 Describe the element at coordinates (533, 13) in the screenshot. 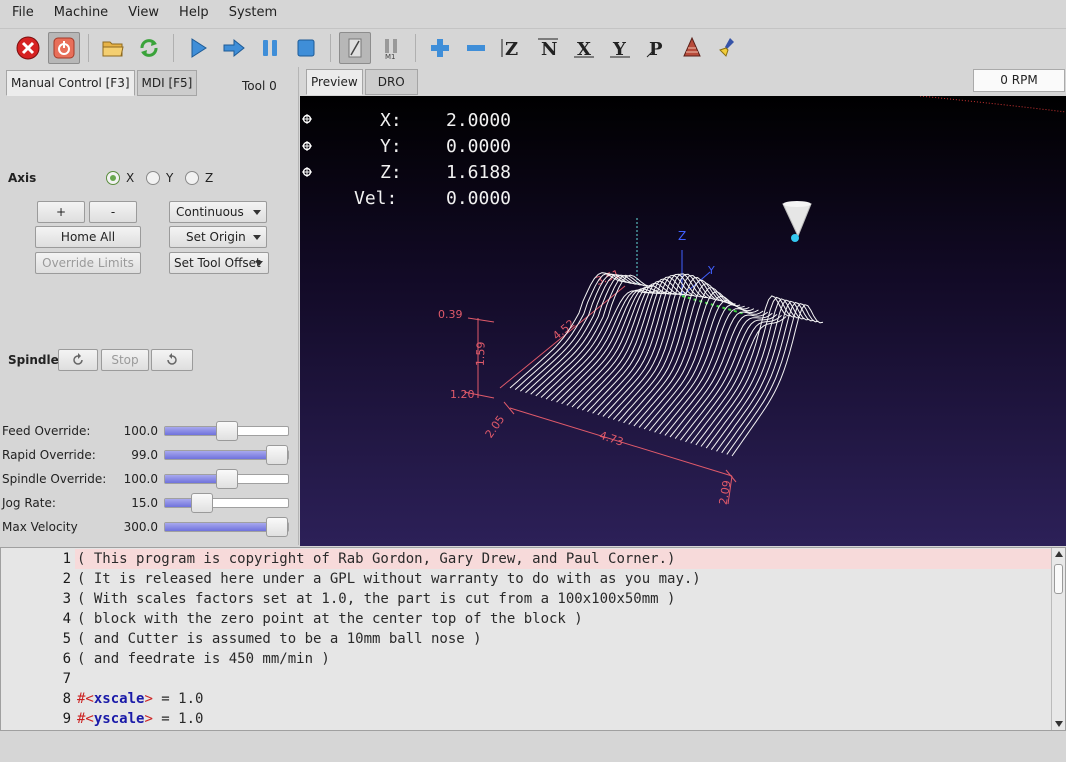

I see `menubar: File Machine View Help System` at that location.